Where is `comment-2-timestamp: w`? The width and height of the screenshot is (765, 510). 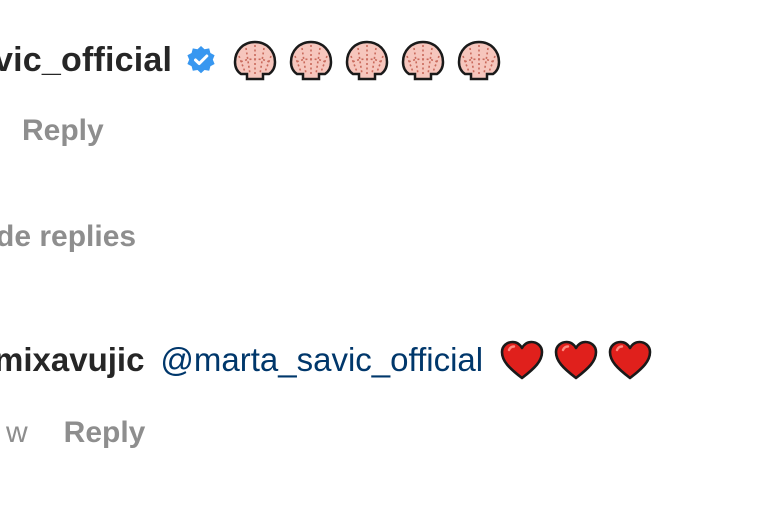 comment-2-timestamp: w is located at coordinates (17, 432).